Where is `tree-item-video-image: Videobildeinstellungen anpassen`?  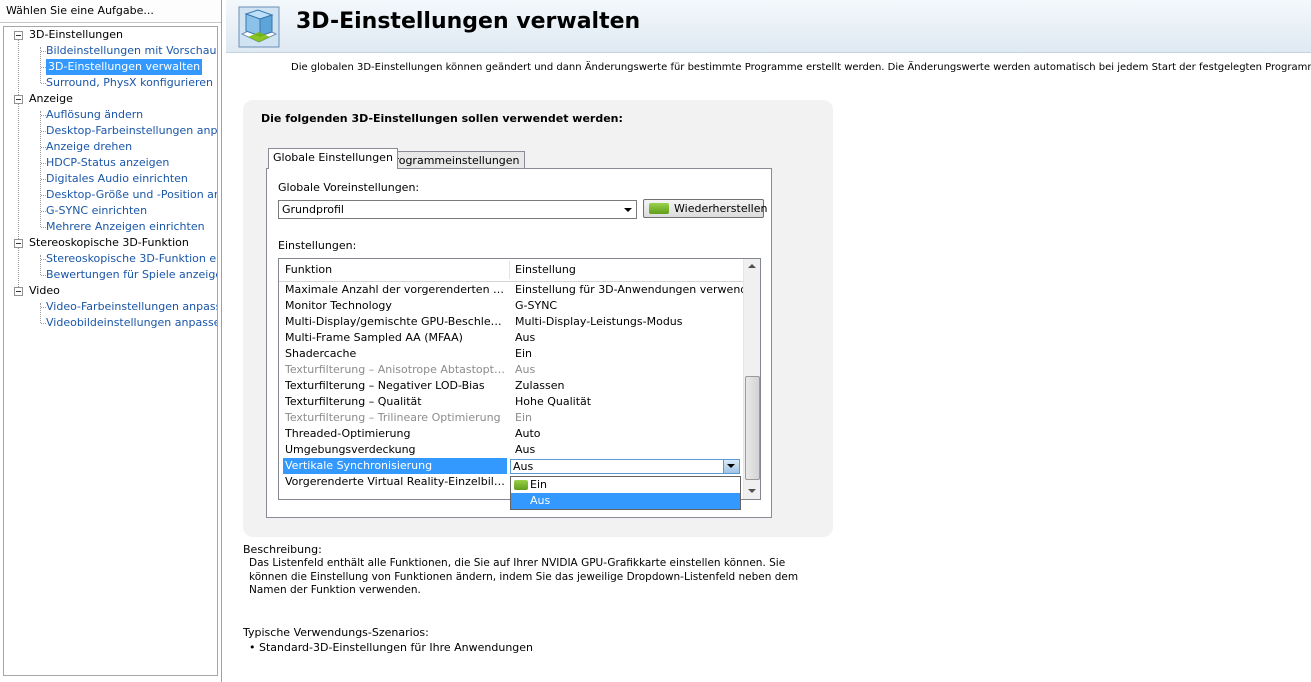
tree-item-video-image: Videobildeinstellungen anpassen is located at coordinates (131, 323).